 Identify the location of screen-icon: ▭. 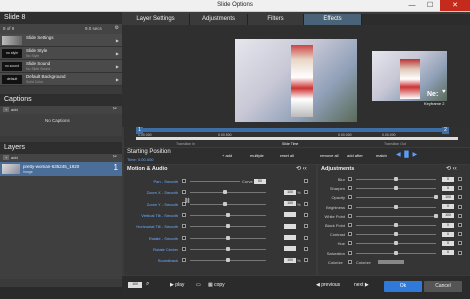
(198, 285).